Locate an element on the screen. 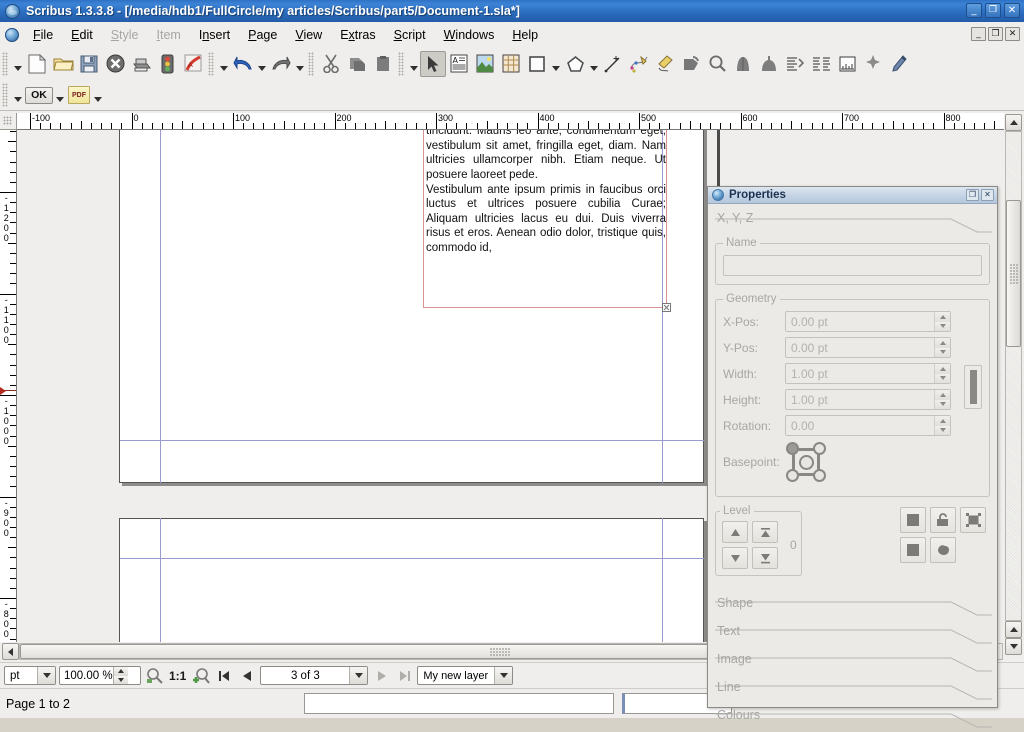  zoom-out-icon is located at coordinates (154, 675).